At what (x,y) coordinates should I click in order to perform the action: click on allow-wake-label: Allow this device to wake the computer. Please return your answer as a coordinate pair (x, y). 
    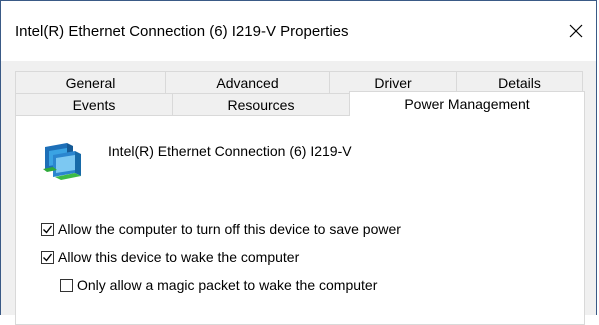
    Looking at the image, I should click on (179, 257).